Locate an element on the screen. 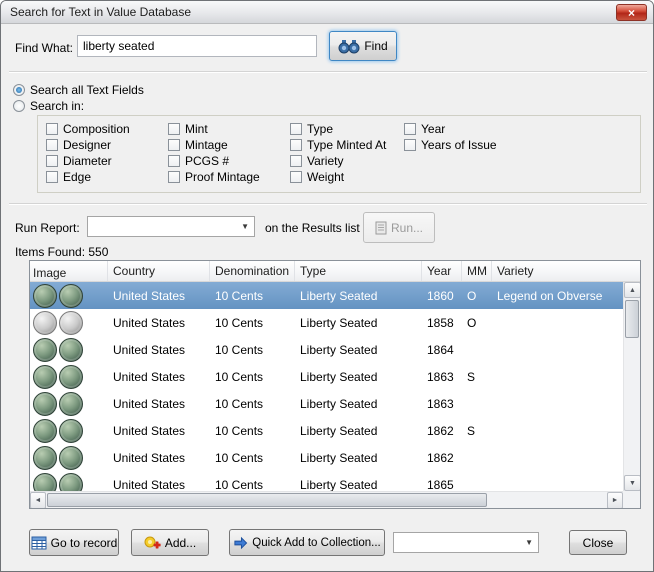 This screenshot has width=654, height=572. footer-select: ▼ is located at coordinates (466, 542).